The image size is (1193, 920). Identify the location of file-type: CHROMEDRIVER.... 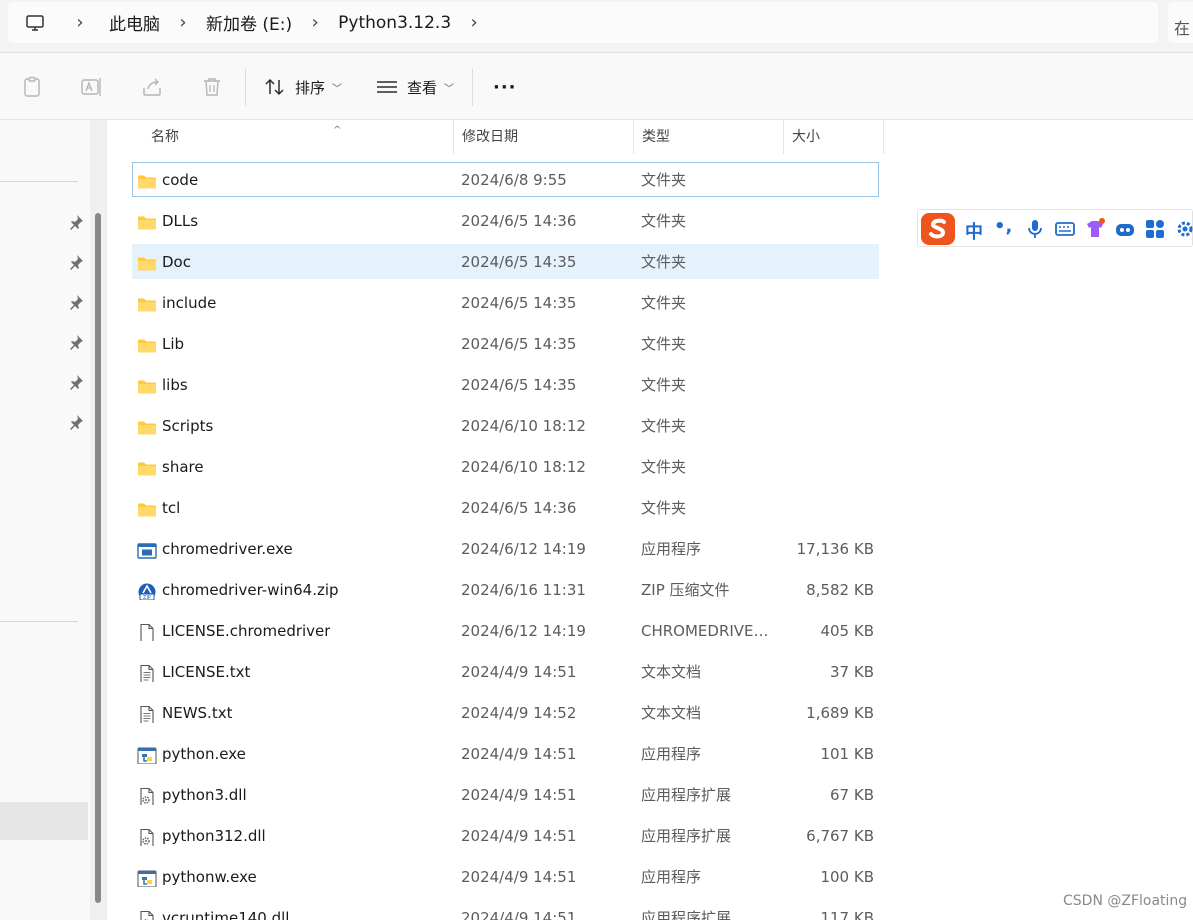
(708, 631).